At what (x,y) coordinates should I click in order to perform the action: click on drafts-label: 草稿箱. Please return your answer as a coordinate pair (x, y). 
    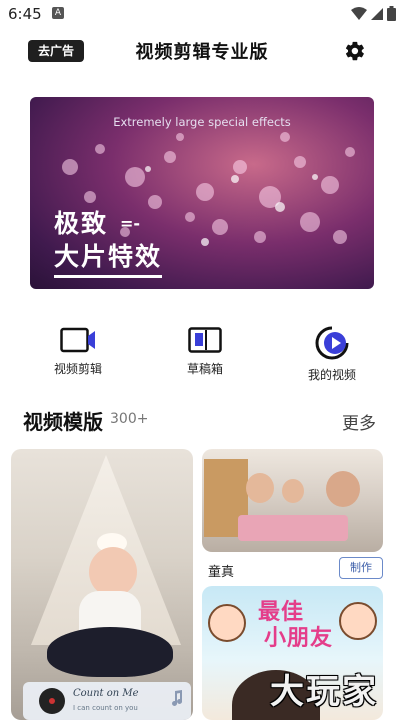
    Looking at the image, I should click on (204, 369).